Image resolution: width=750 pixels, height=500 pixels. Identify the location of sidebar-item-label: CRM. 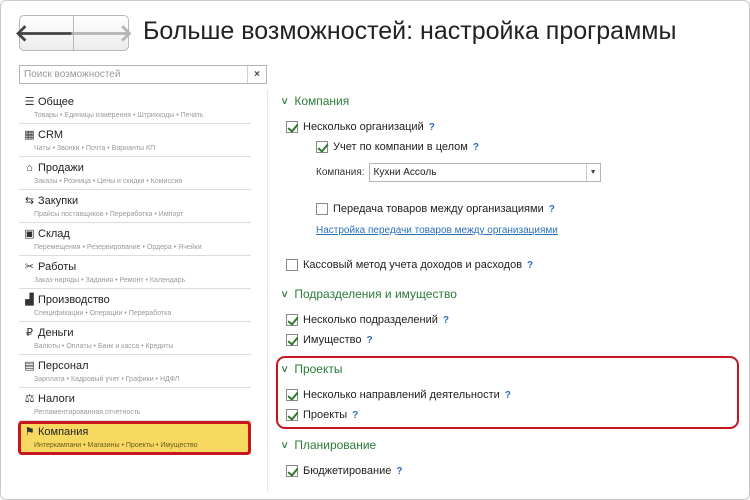
(51, 134).